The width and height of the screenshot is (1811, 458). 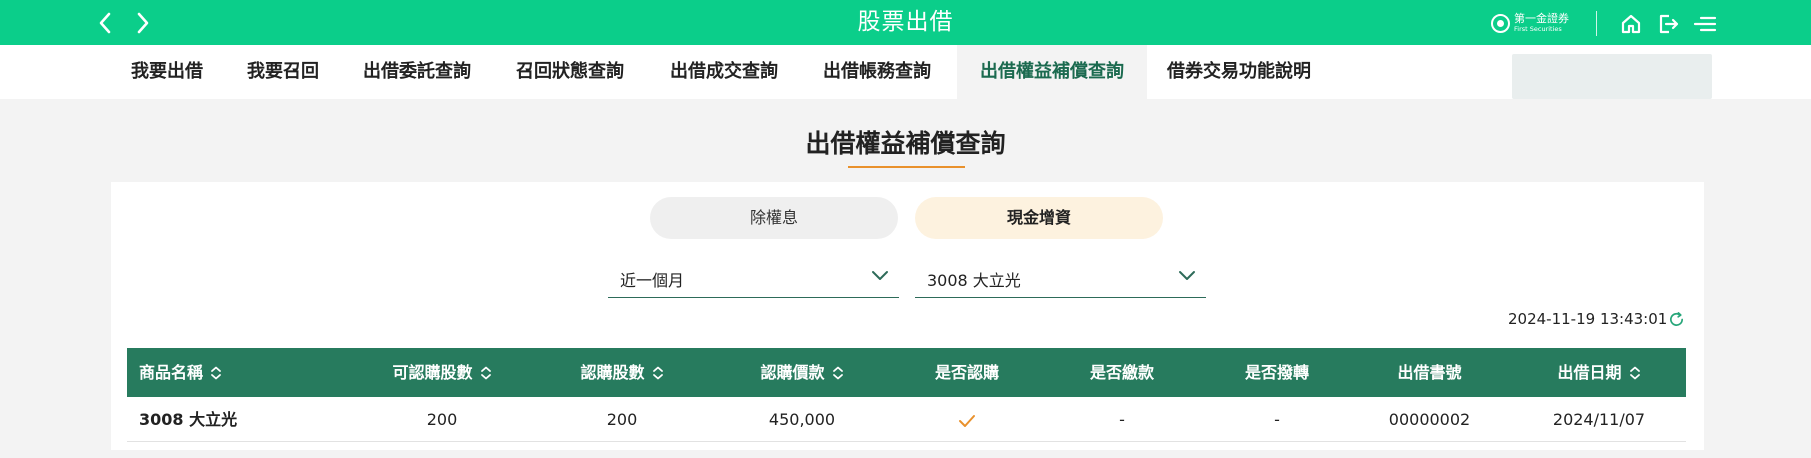 What do you see at coordinates (1599, 419) in the screenshot?
I see `cell-lending-date: 2024/11/07` at bounding box center [1599, 419].